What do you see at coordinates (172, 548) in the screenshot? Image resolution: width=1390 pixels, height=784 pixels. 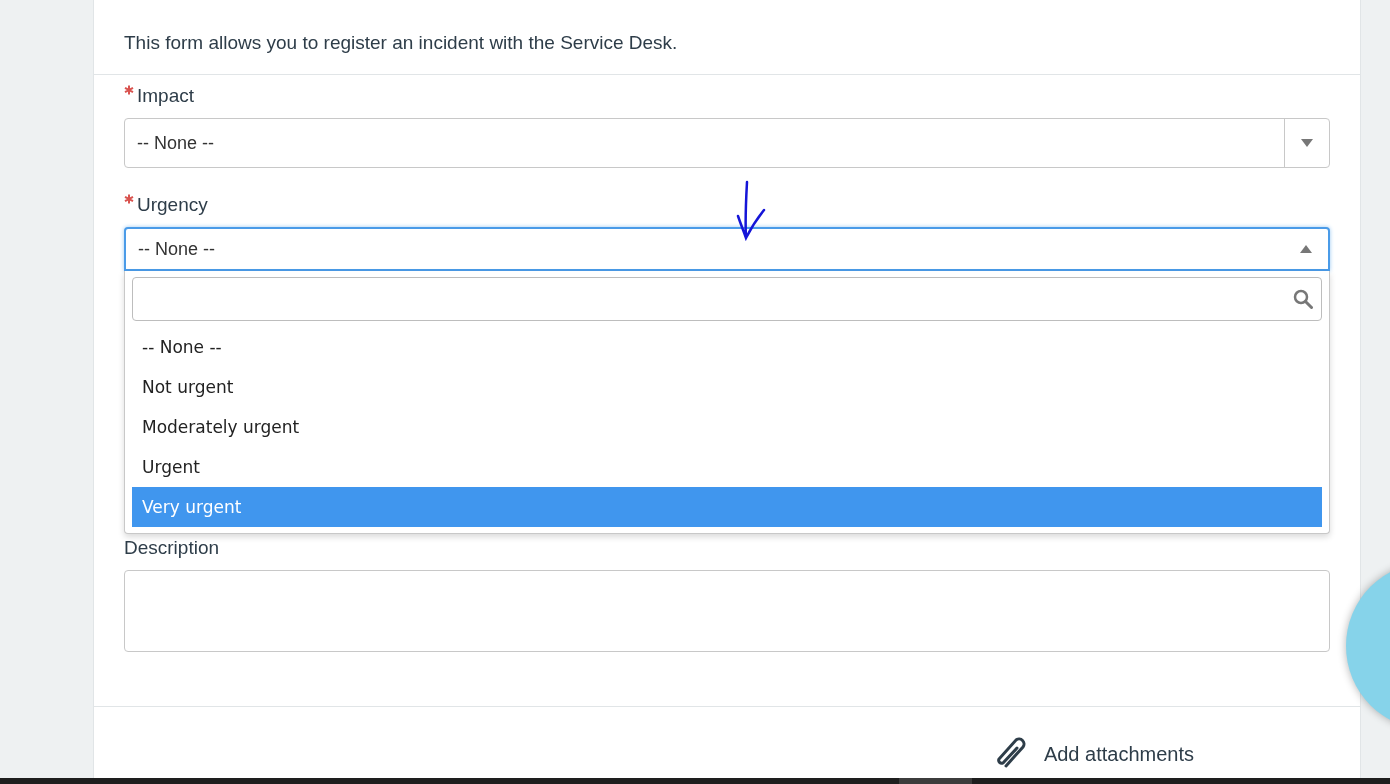 I see `field-label: Description` at bounding box center [172, 548].